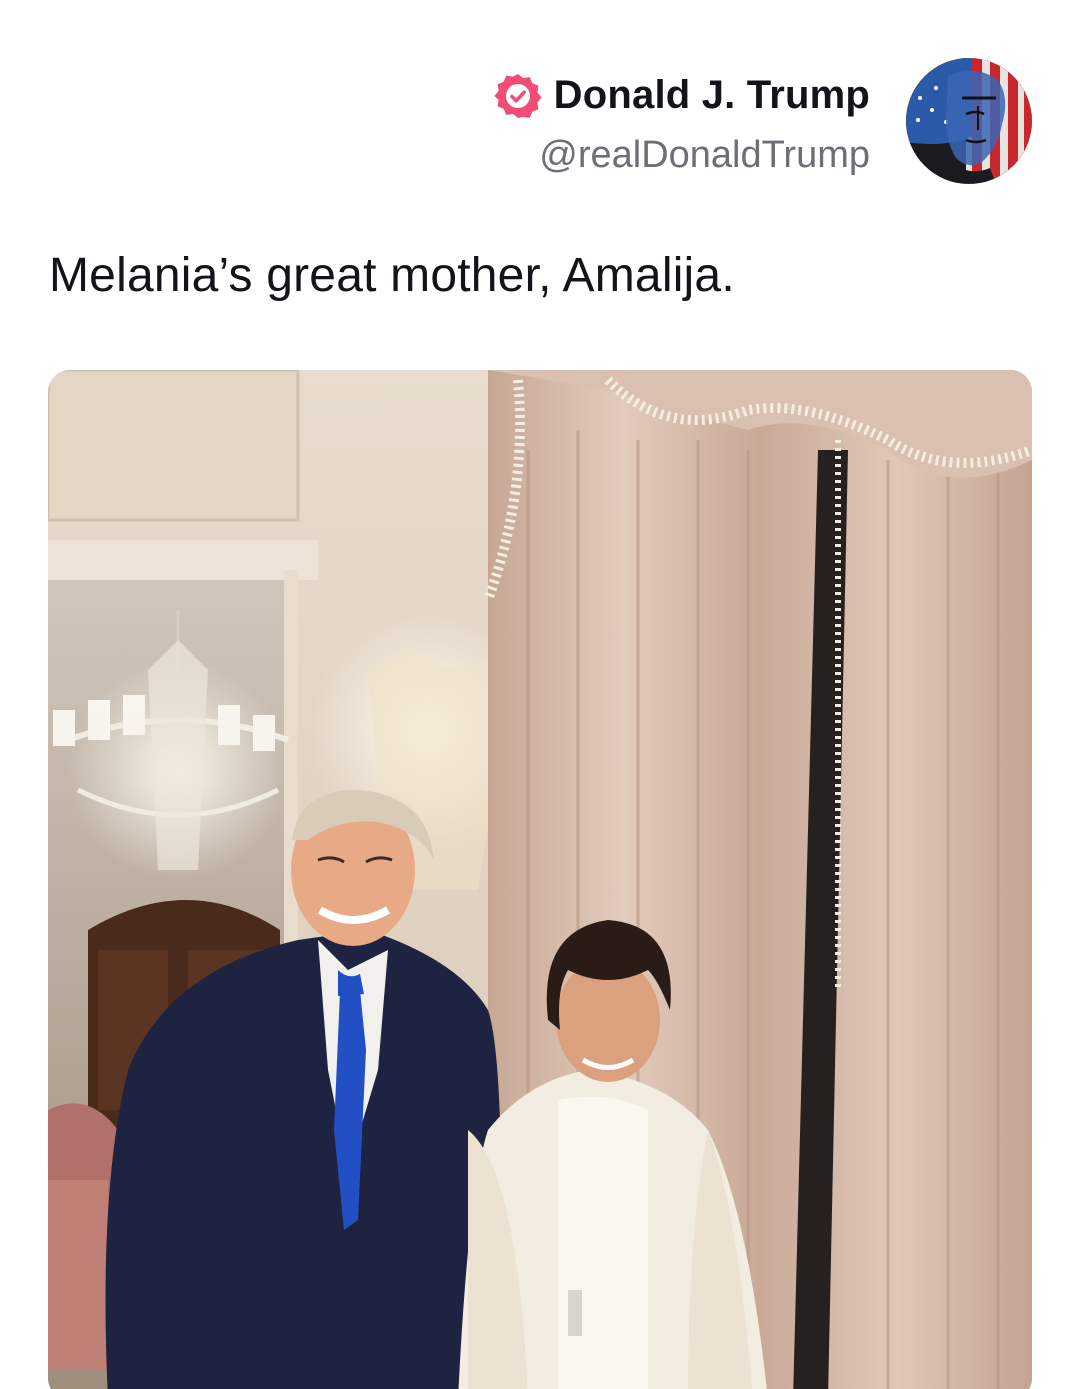 The height and width of the screenshot is (1389, 1080). I want to click on post-text: Melania’s great mother, Amalija., so click(392, 275).